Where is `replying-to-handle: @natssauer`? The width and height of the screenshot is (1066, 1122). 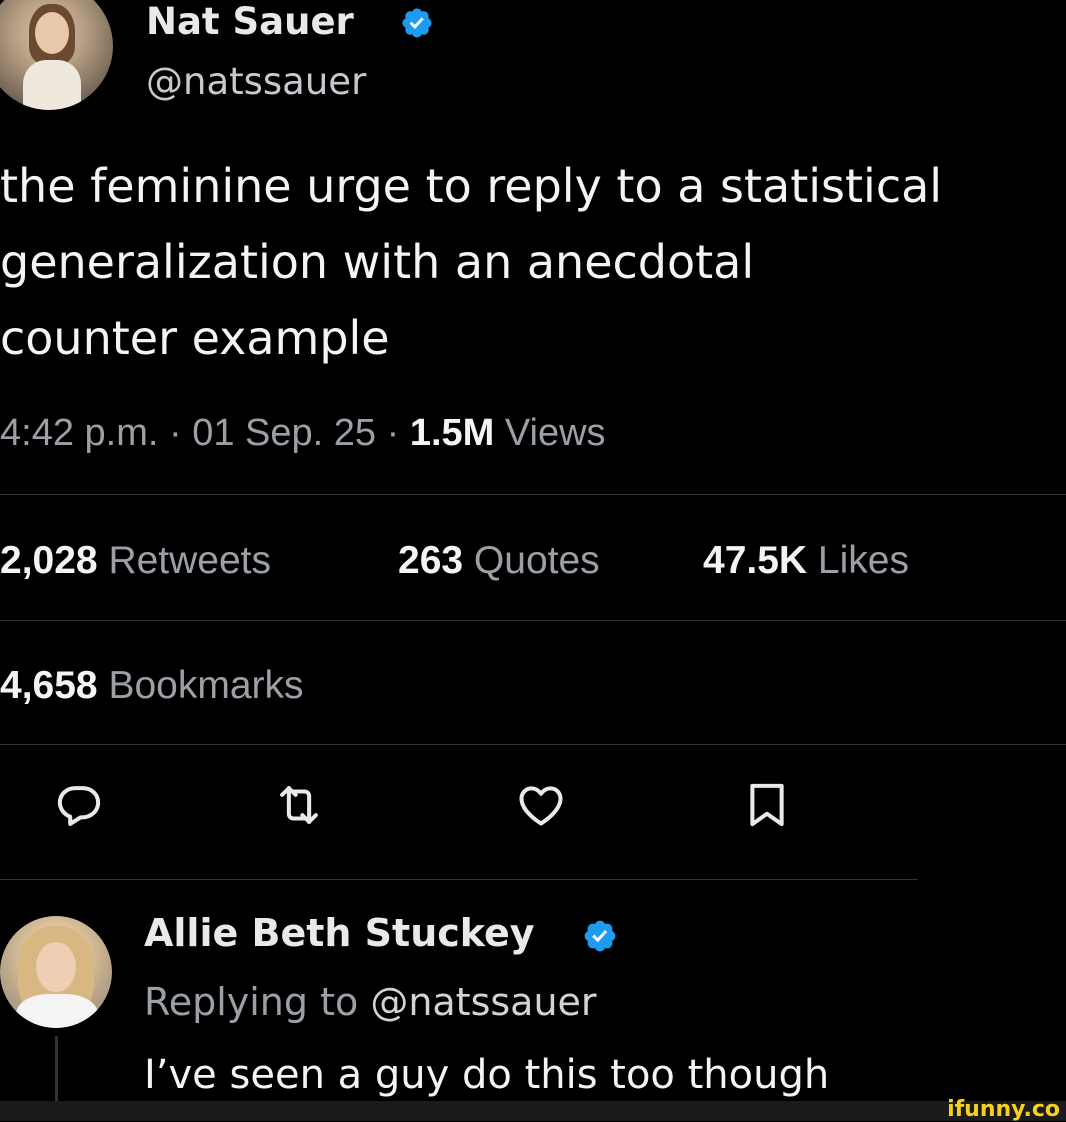
replying-to-handle: @natssauer is located at coordinates (483, 1002).